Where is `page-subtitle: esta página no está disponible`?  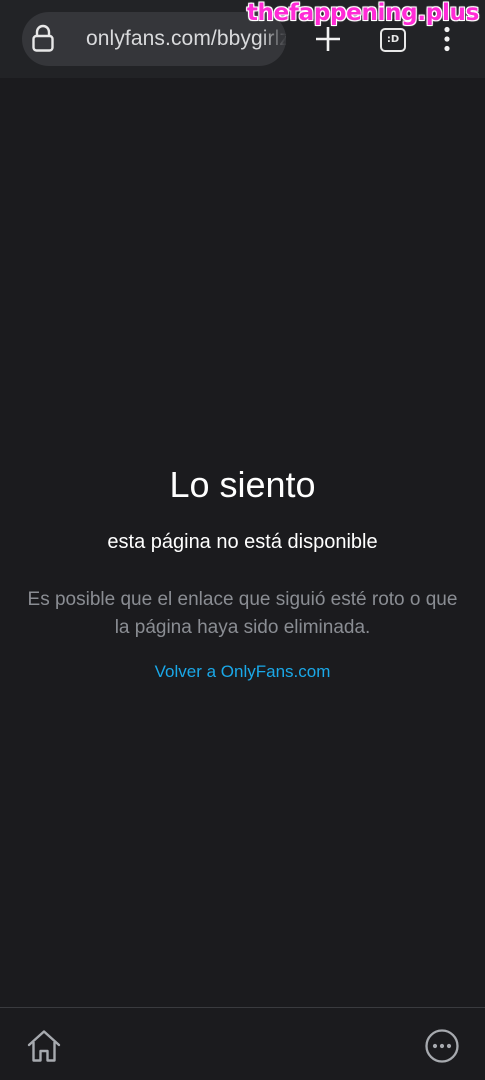 page-subtitle: esta página no está disponible is located at coordinates (242, 542).